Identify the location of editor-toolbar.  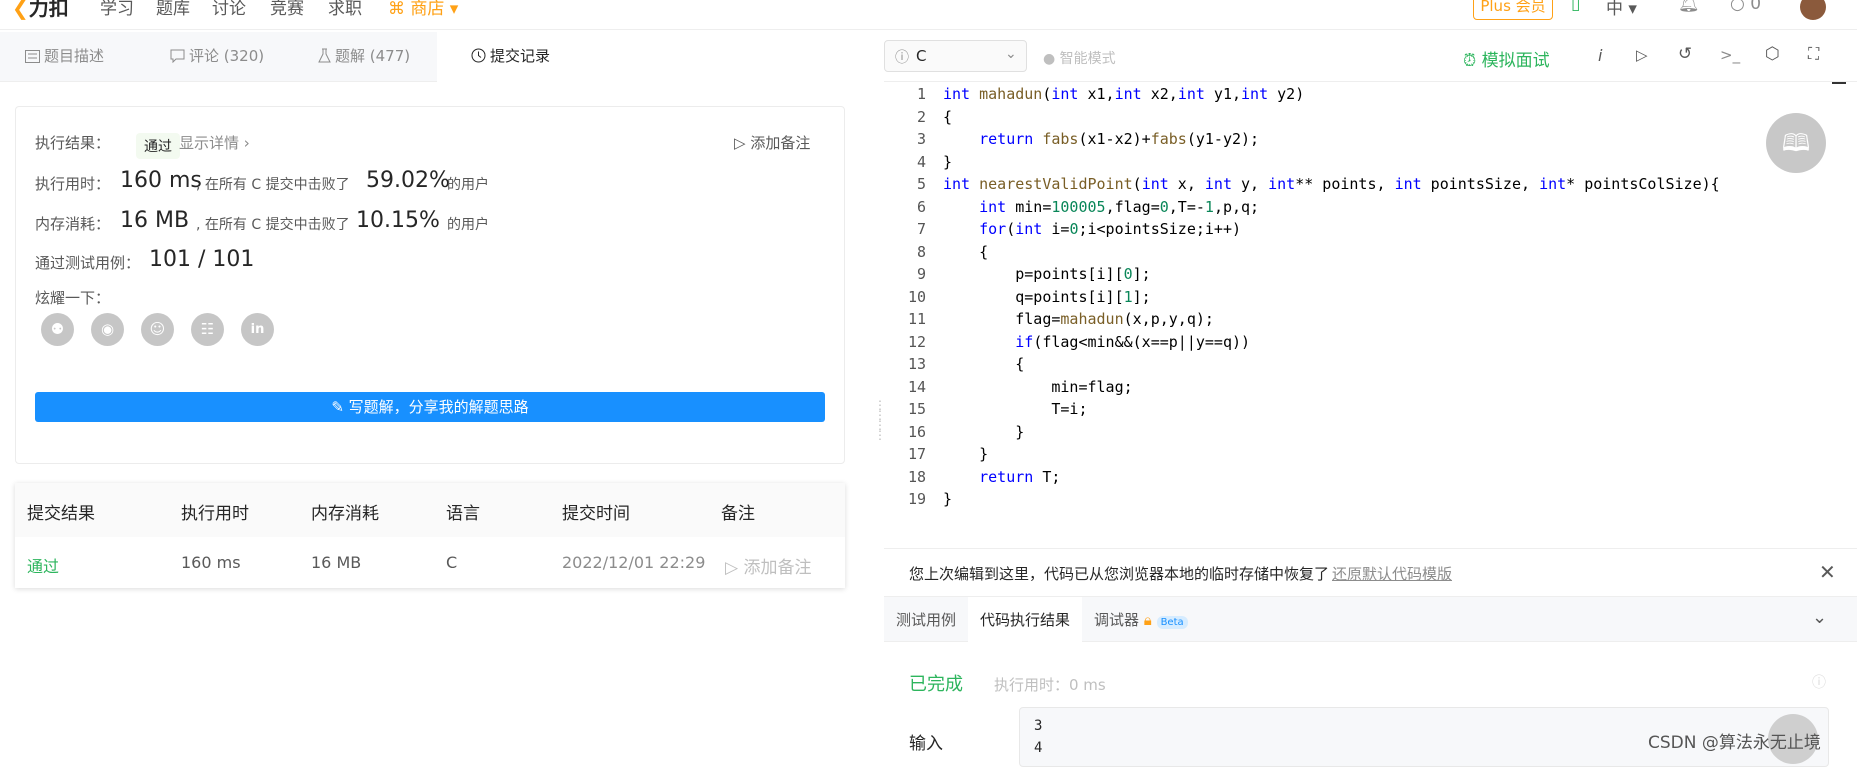
(1370, 57).